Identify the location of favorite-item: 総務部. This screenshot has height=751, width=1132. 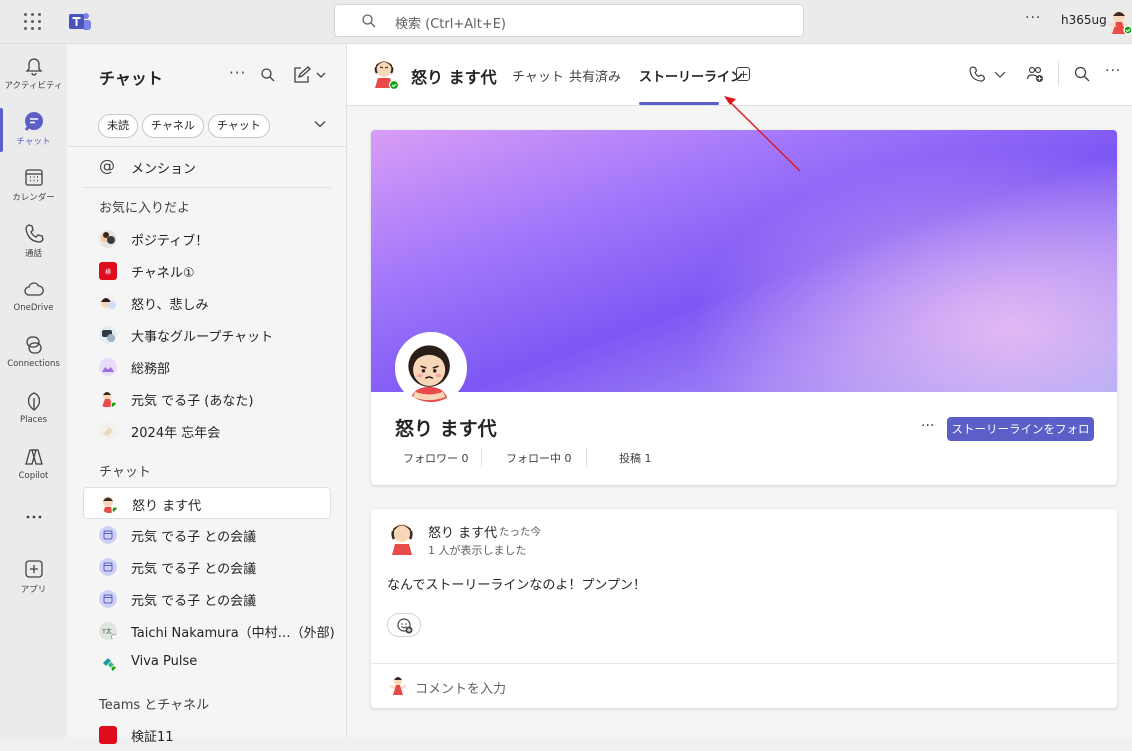
(207, 367).